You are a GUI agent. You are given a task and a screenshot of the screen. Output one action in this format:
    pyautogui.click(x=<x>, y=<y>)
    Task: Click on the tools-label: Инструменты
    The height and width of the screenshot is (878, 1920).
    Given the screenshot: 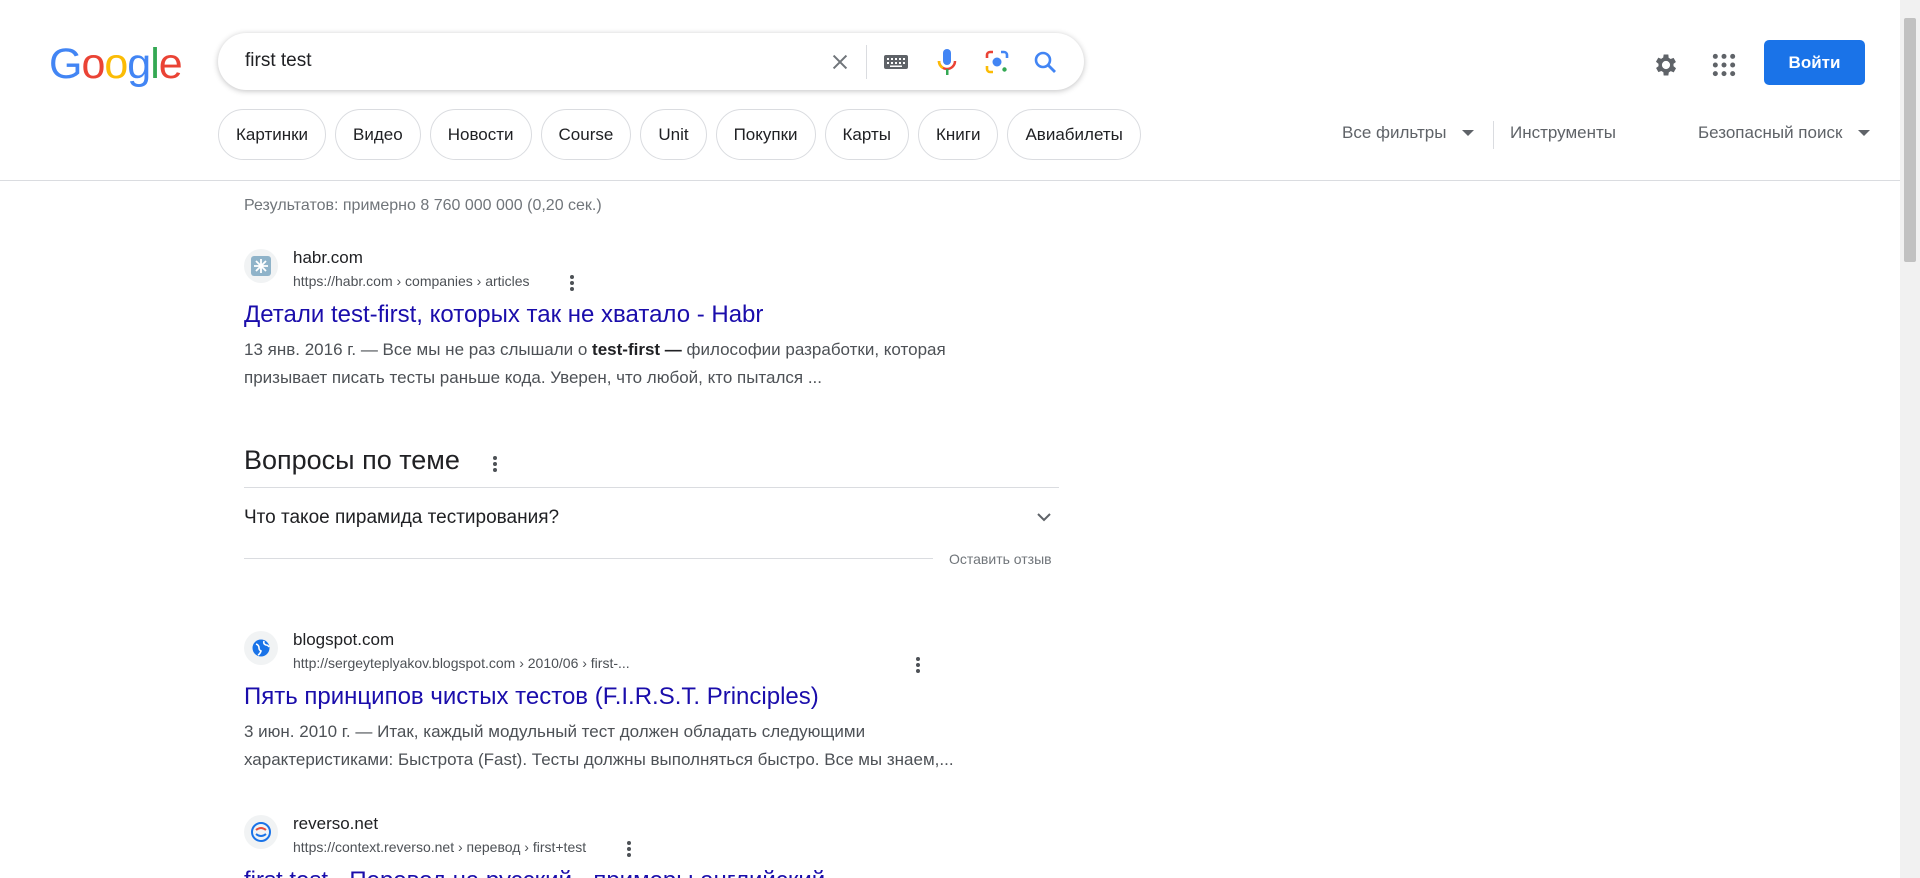 What is the action you would take?
    pyautogui.click(x=1563, y=132)
    